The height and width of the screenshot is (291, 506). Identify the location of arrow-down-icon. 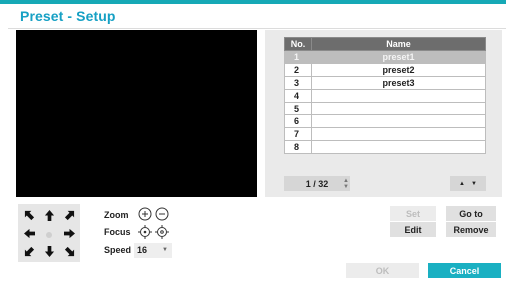
(49, 251).